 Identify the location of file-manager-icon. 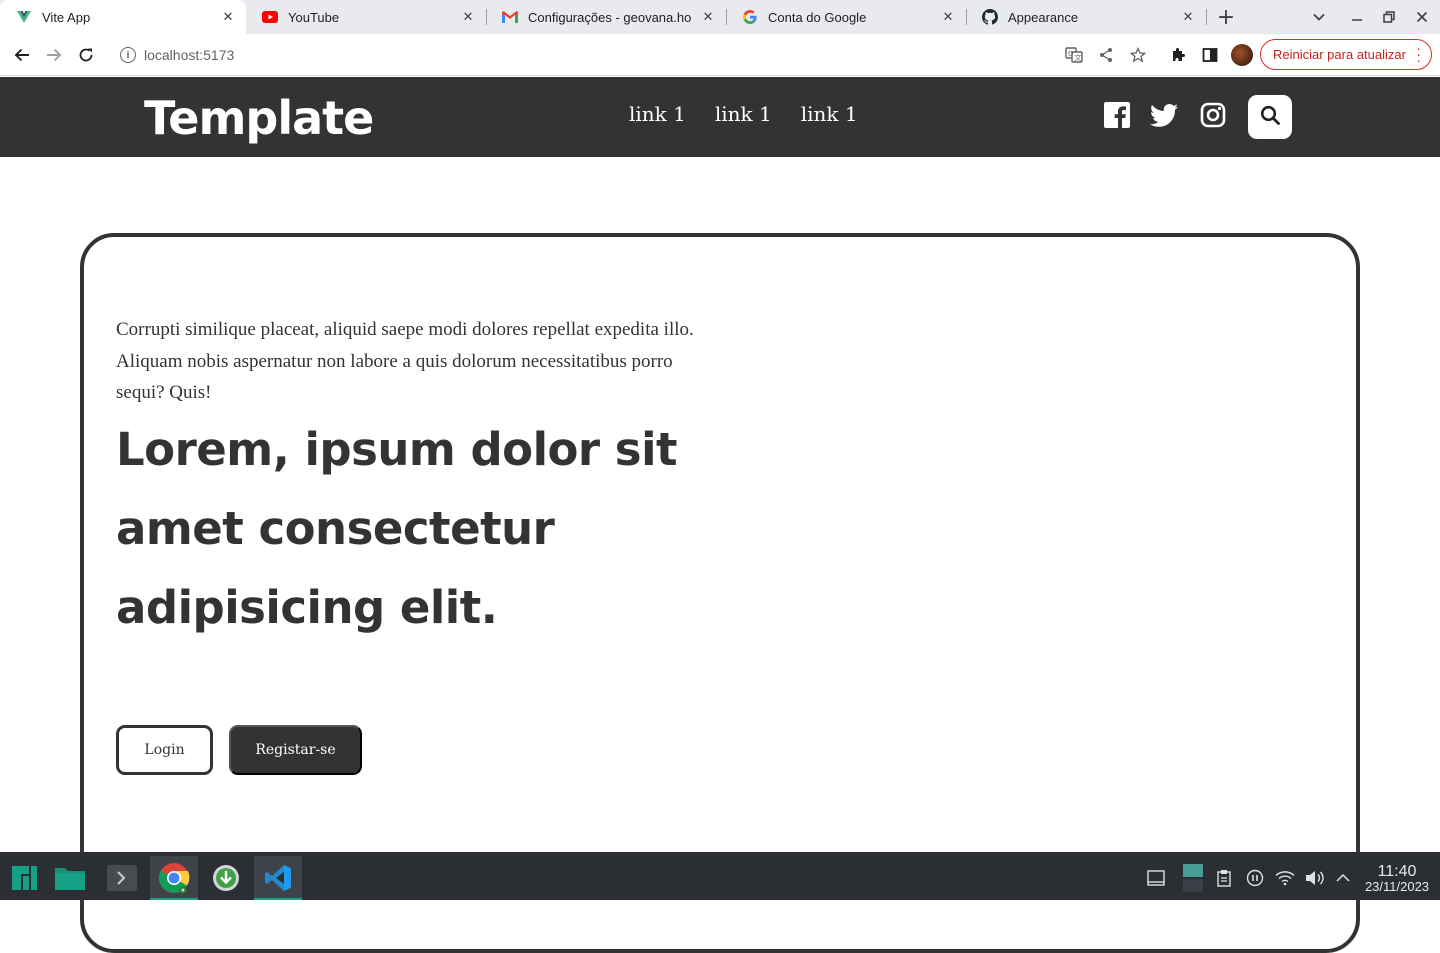
(70, 878).